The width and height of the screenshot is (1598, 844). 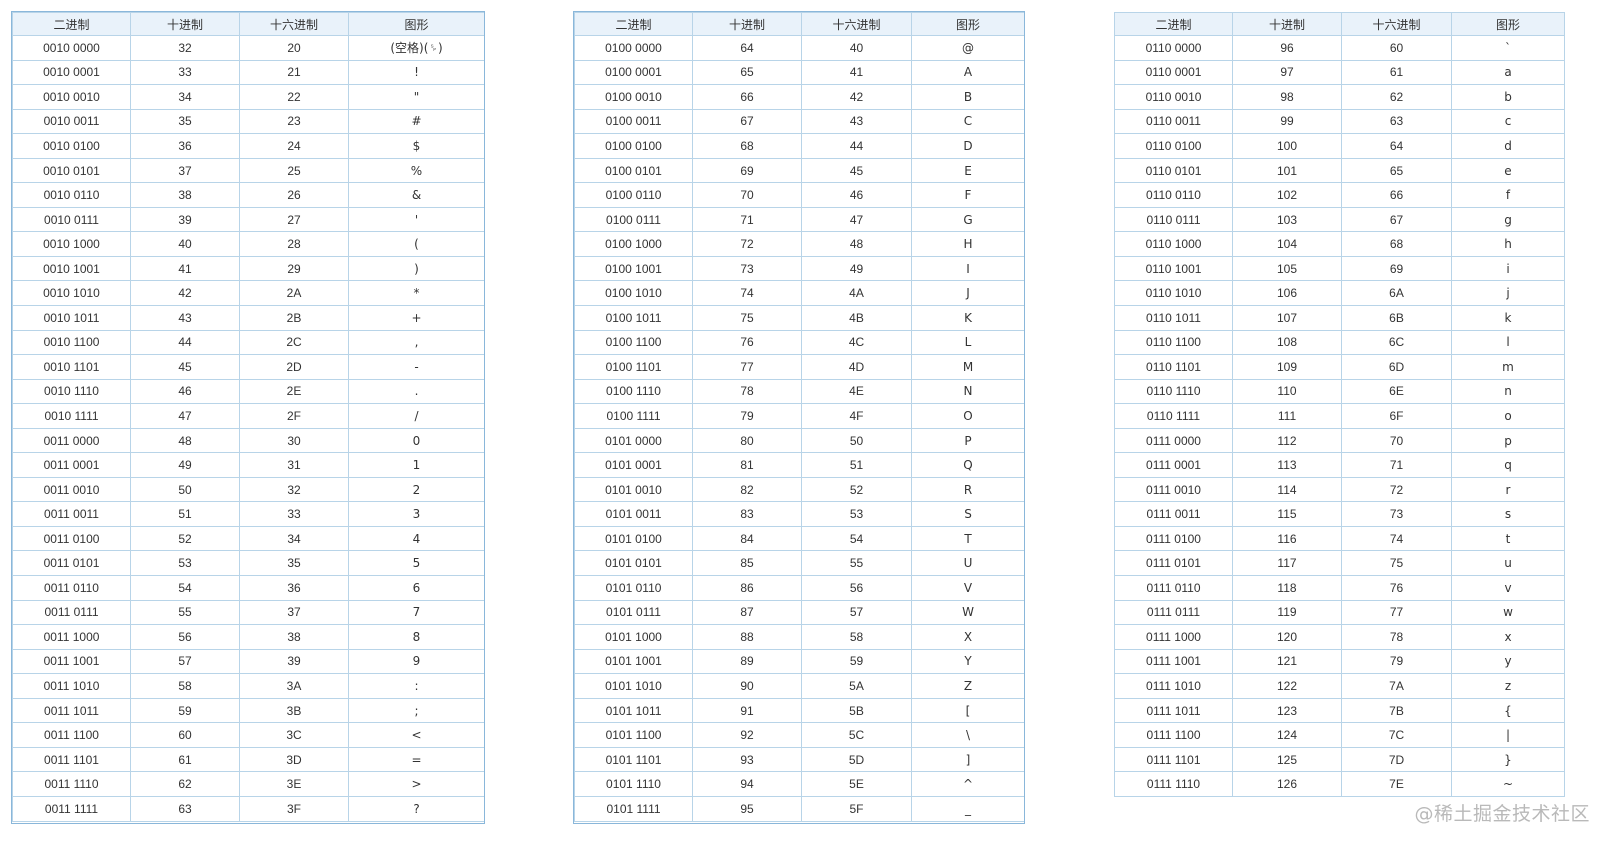 What do you see at coordinates (185, 318) in the screenshot?
I see `cell-decimal: 43` at bounding box center [185, 318].